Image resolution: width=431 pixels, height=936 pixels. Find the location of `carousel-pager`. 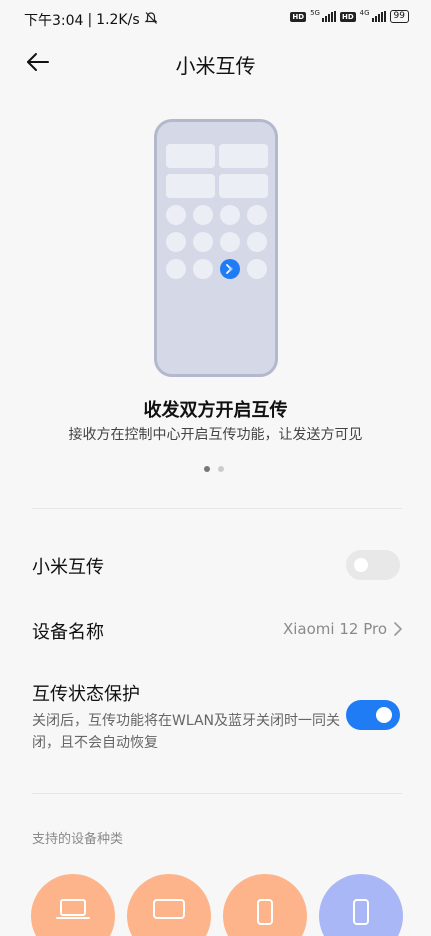

carousel-pager is located at coordinates (214, 469).